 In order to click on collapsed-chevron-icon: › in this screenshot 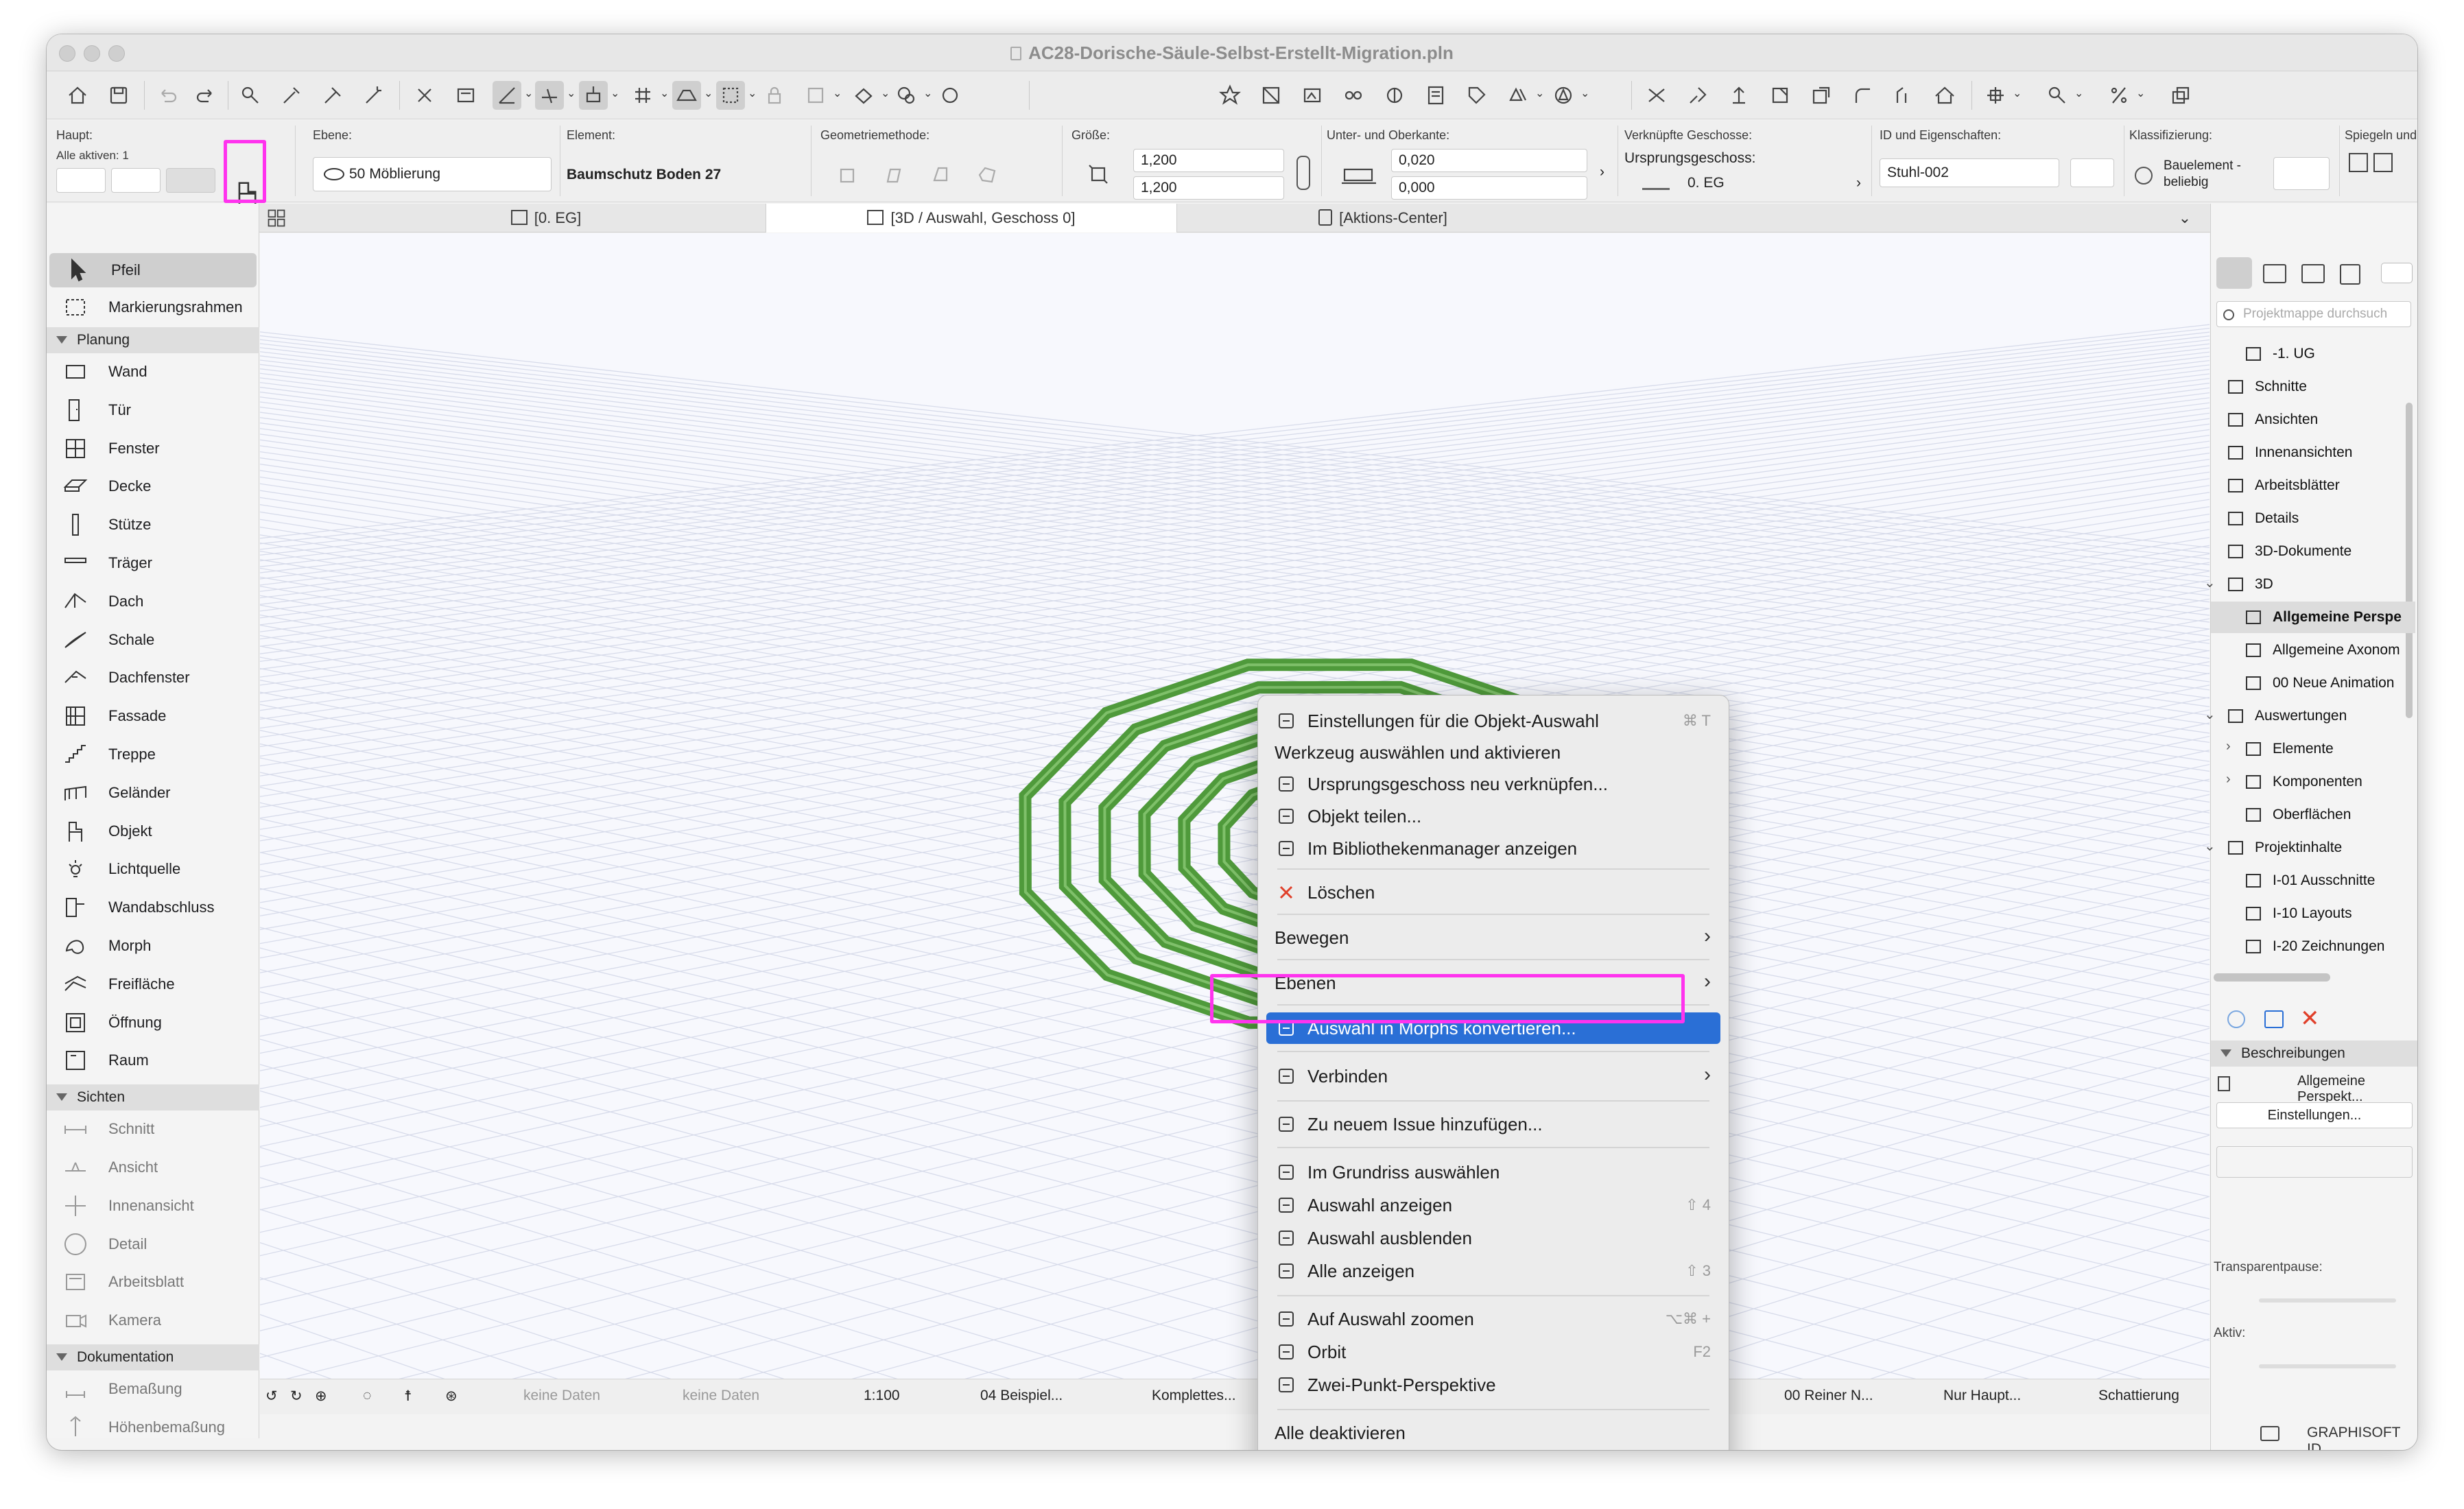, I will do `click(2228, 746)`.